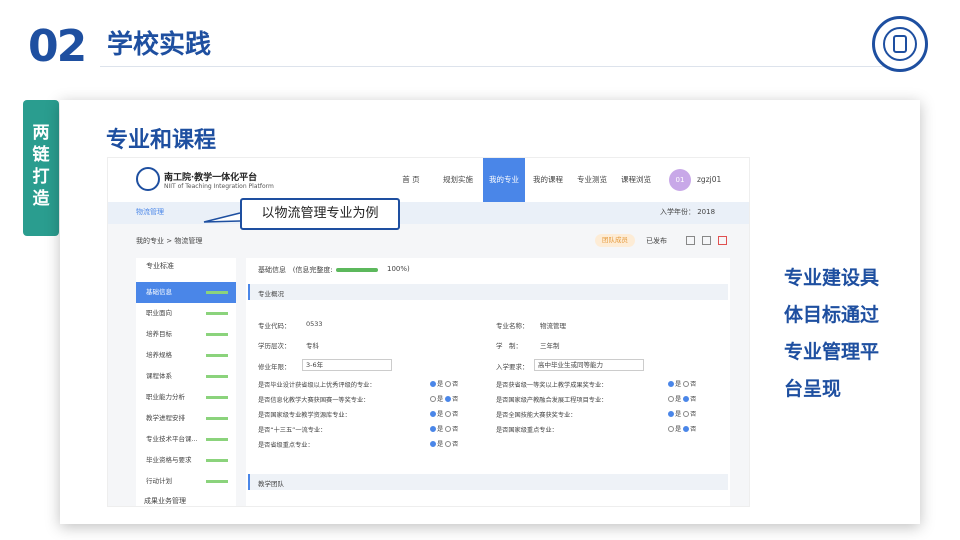 The height and width of the screenshot is (540, 960). What do you see at coordinates (553, 326) in the screenshot?
I see `major-name-value: 物流管理` at bounding box center [553, 326].